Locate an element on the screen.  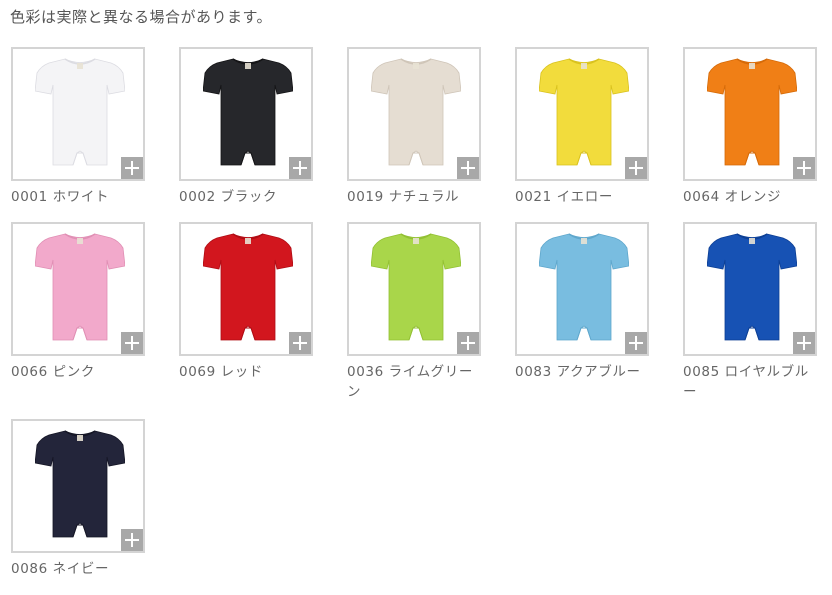
color-swatch-item: 0002 ブラック is located at coordinates (263, 134).